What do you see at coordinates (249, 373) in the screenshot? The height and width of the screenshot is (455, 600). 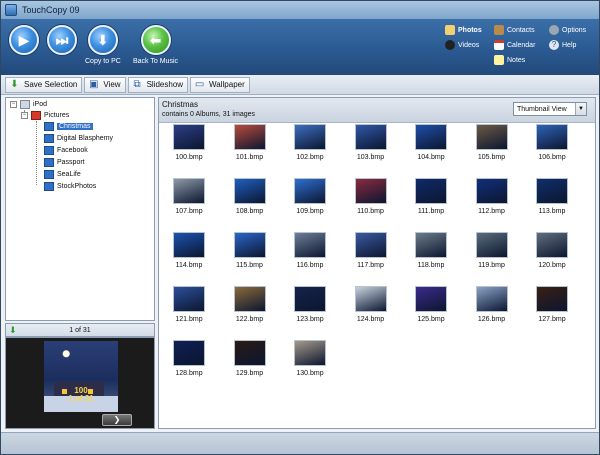 I see `thumbnail-filename: 129.bmp` at bounding box center [249, 373].